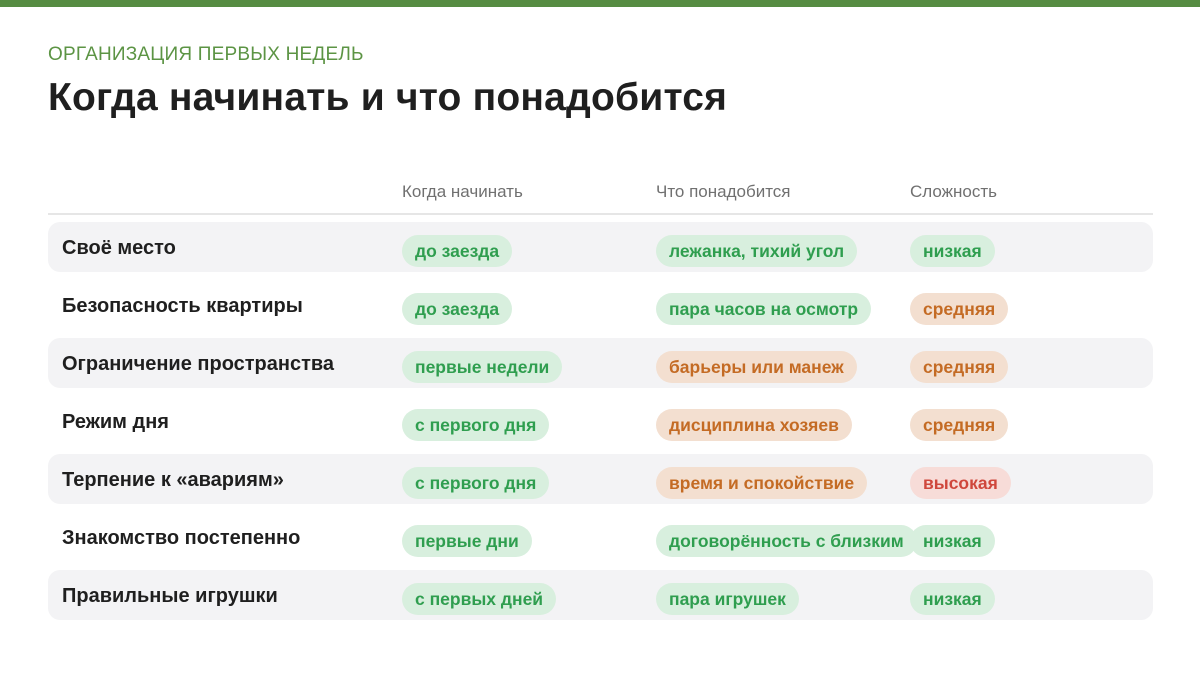  I want to click on top-accent-bar, so click(600, 3).